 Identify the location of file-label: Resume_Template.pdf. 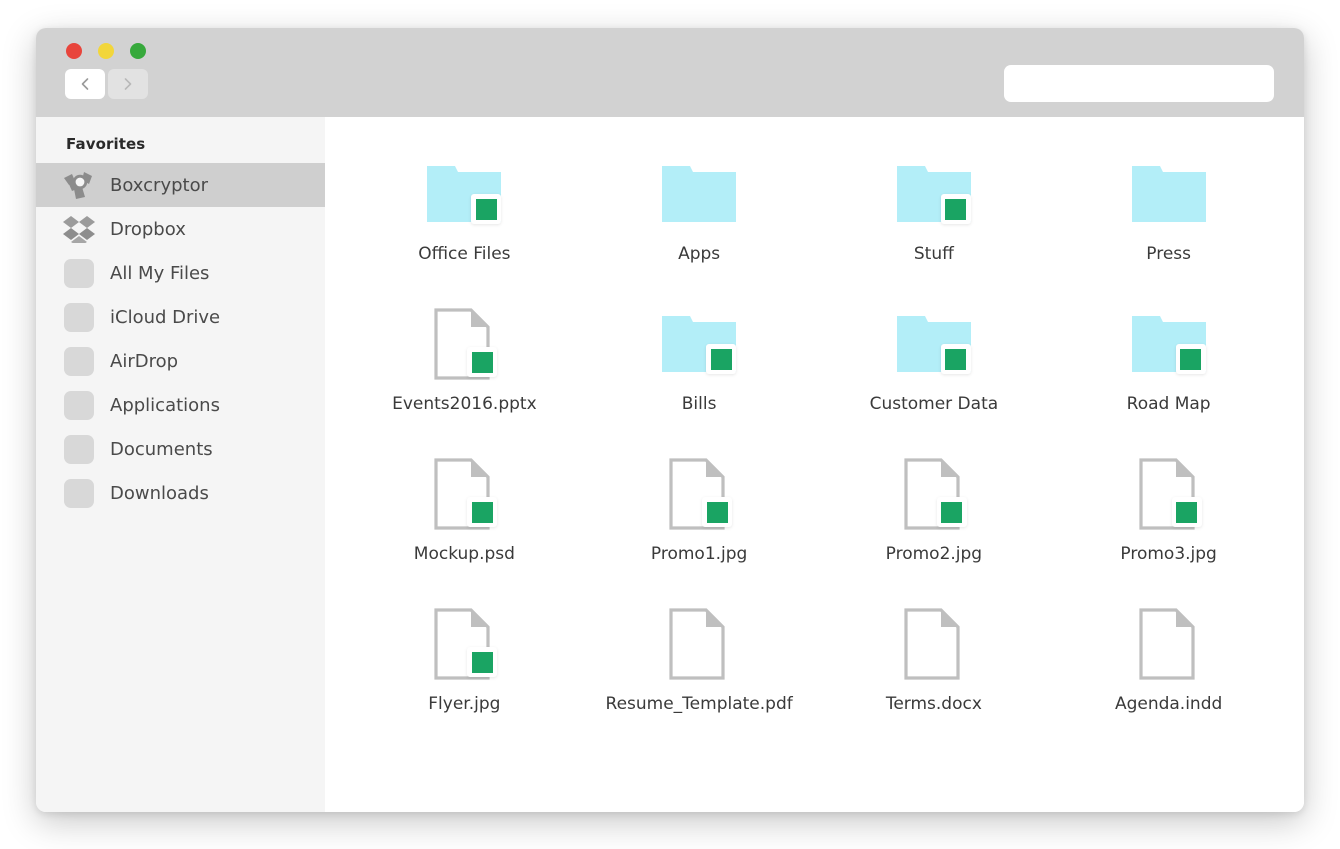
(699, 704).